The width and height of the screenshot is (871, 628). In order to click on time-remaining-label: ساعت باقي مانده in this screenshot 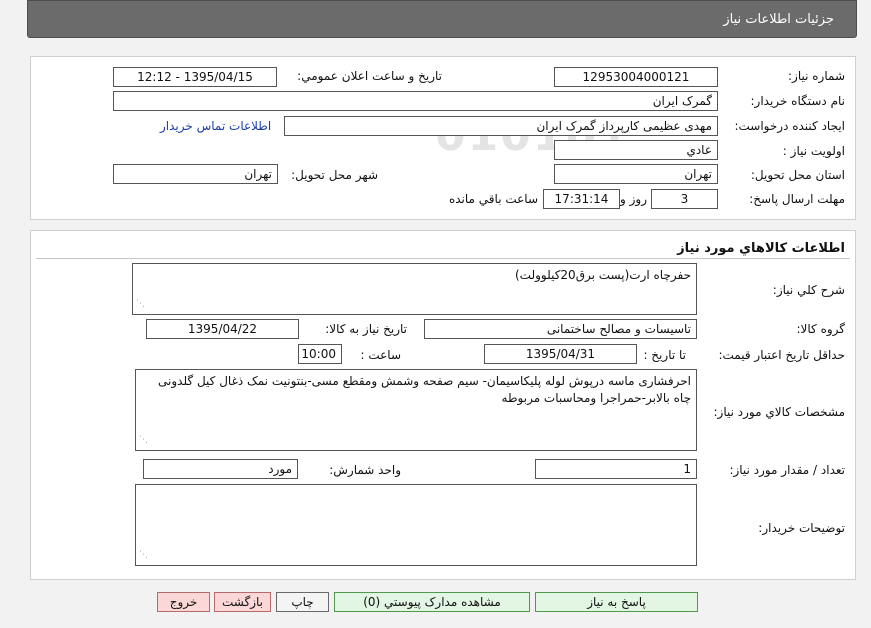, I will do `click(493, 199)`.